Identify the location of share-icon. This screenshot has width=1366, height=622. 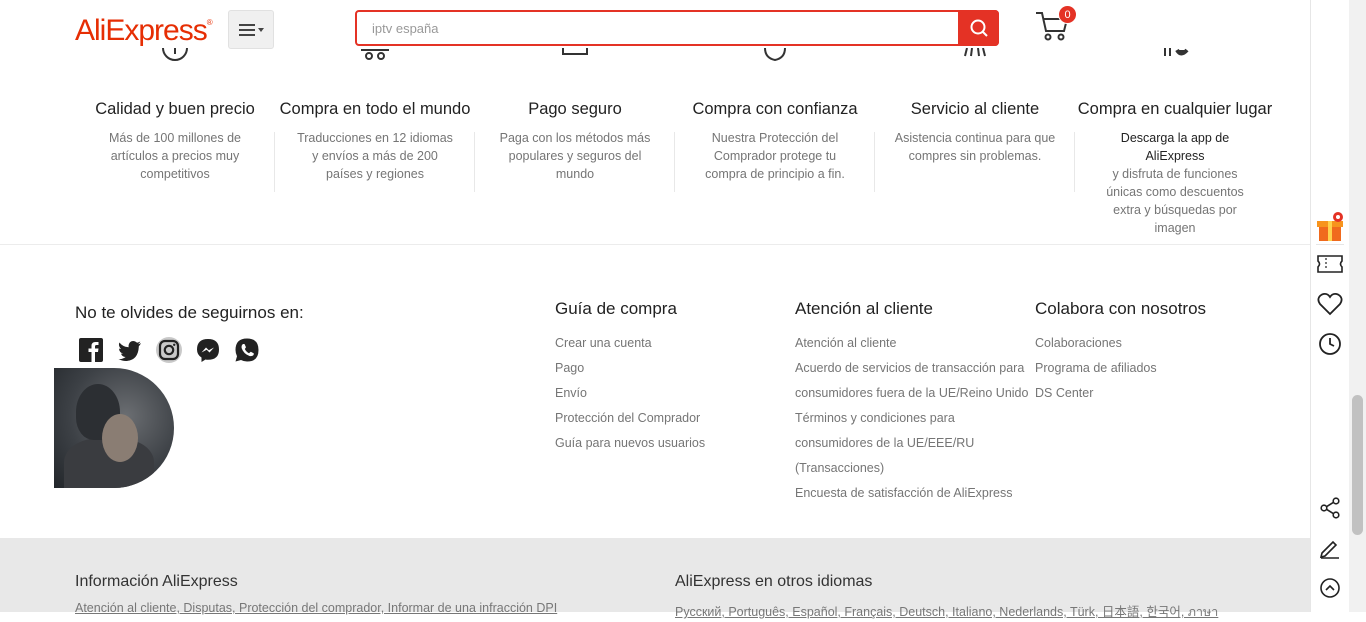
(1330, 508).